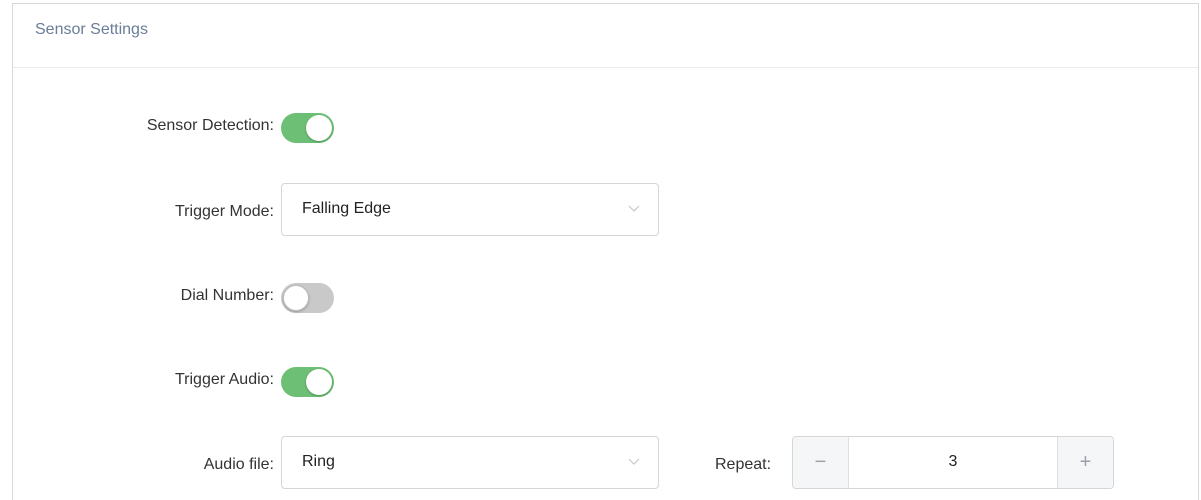 Image resolution: width=1201 pixels, height=500 pixels. I want to click on dial-number-toggle, so click(307, 298).